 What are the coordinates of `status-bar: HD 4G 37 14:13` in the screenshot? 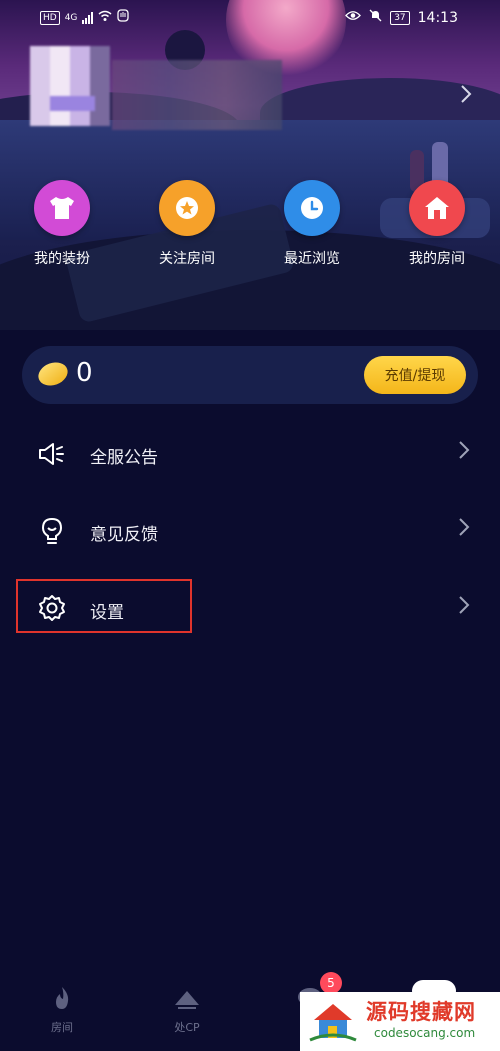 It's located at (250, 18).